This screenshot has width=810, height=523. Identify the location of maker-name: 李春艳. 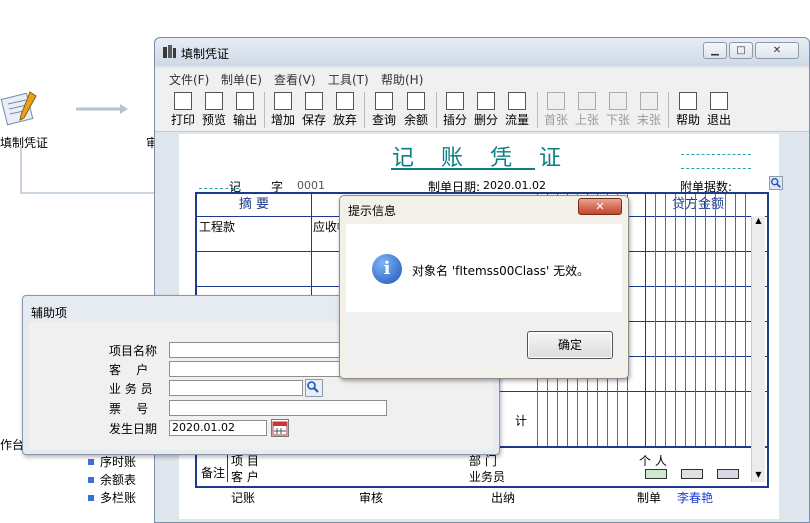
(695, 498).